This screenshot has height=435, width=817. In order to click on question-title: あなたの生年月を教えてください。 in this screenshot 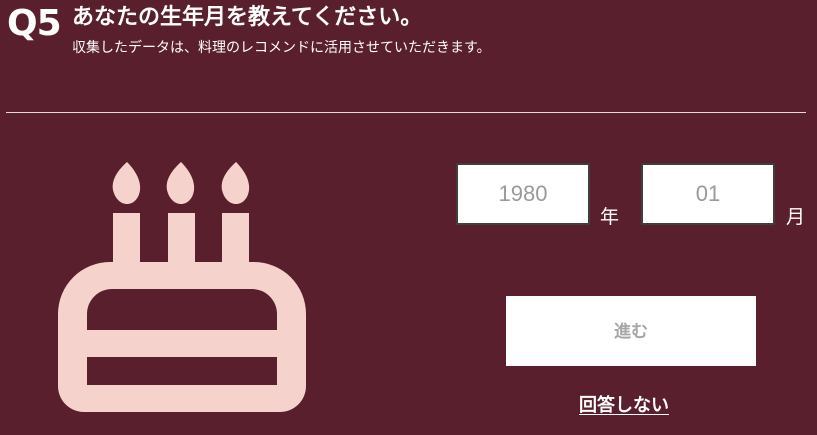, I will do `click(247, 17)`.